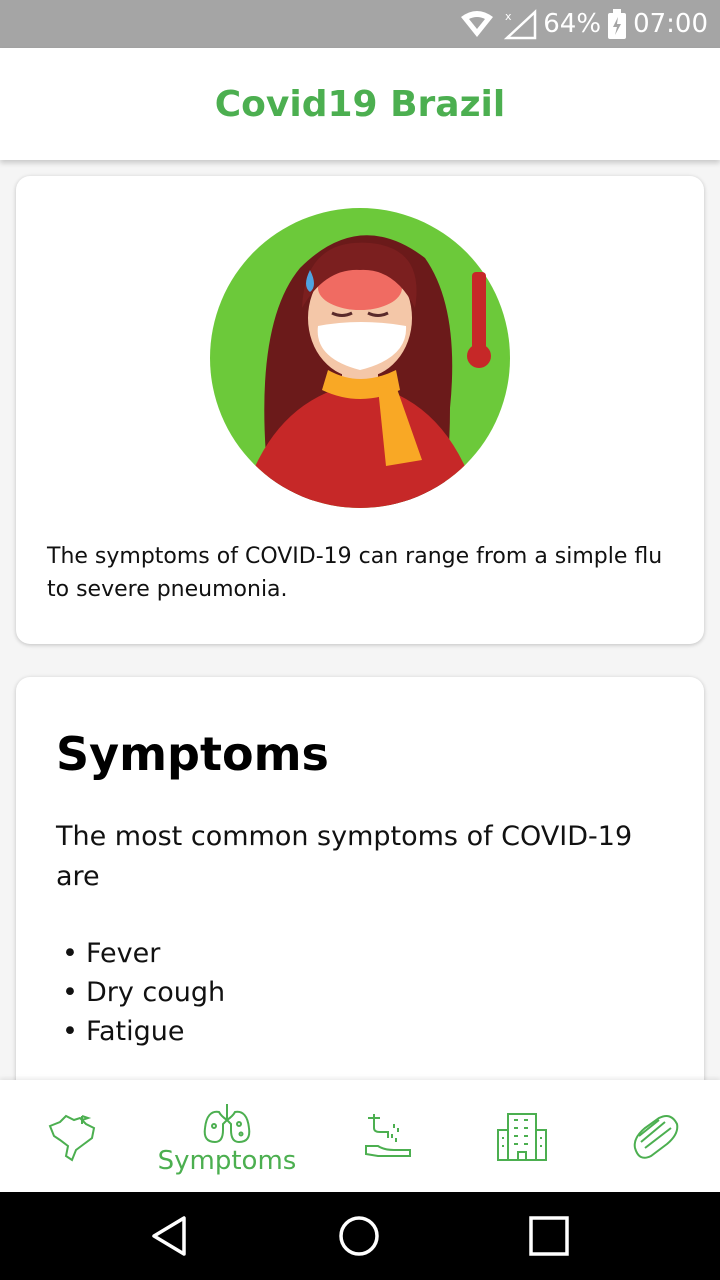  I want to click on nav-item-symptoms: Symptoms, so click(227, 1136).